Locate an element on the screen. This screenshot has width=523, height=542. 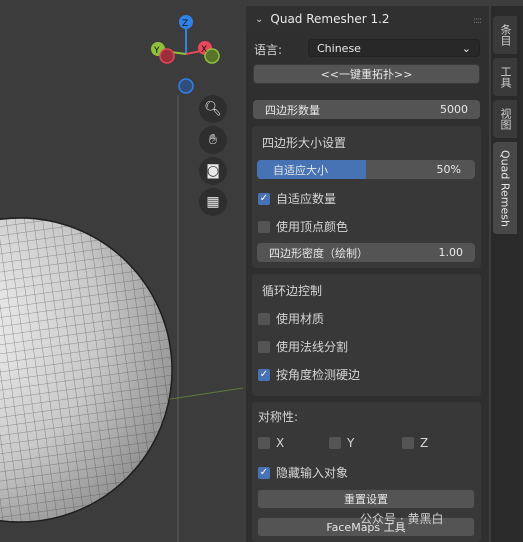
sidebar-tabs: 条目 工具 视图 Quad Remesh is located at coordinates (507, 274).